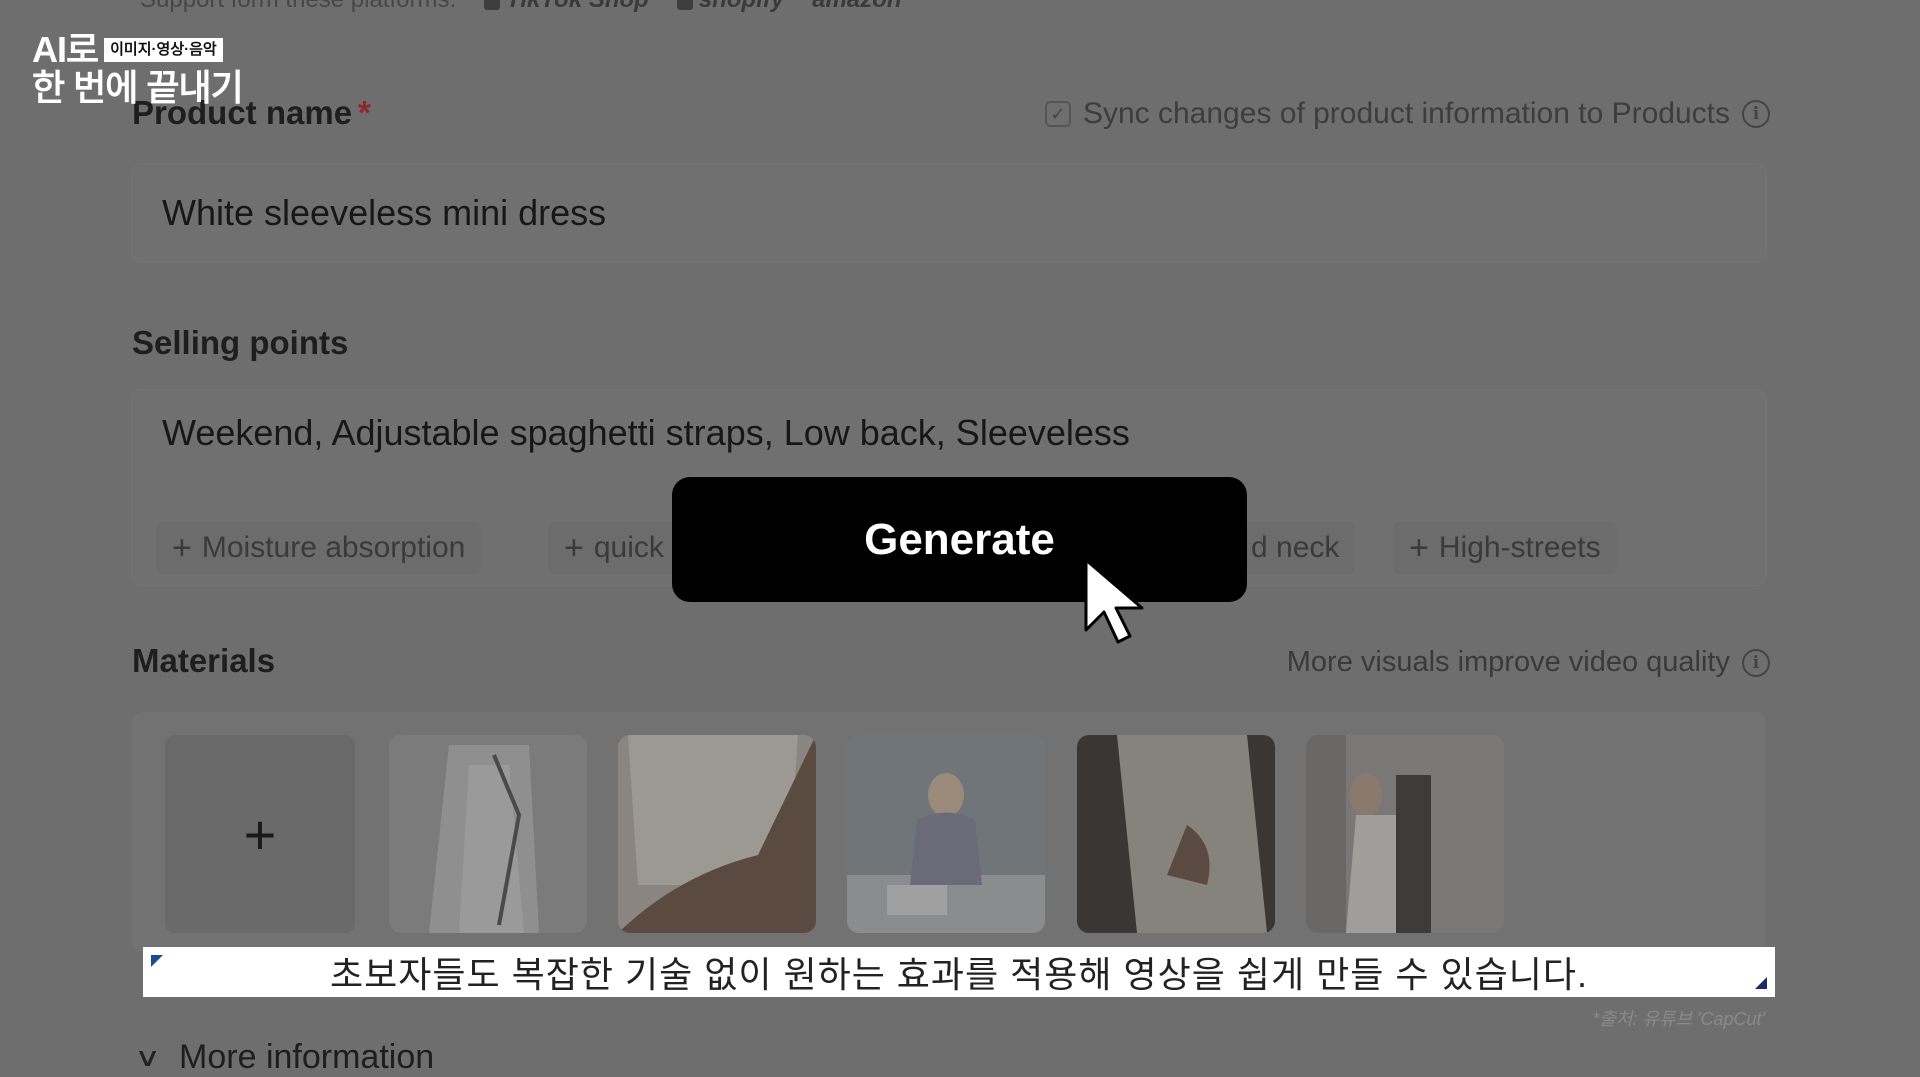 This screenshot has height=1077, width=1920. I want to click on chip-moisture-absorption: + Moisture absorption, so click(319, 548).